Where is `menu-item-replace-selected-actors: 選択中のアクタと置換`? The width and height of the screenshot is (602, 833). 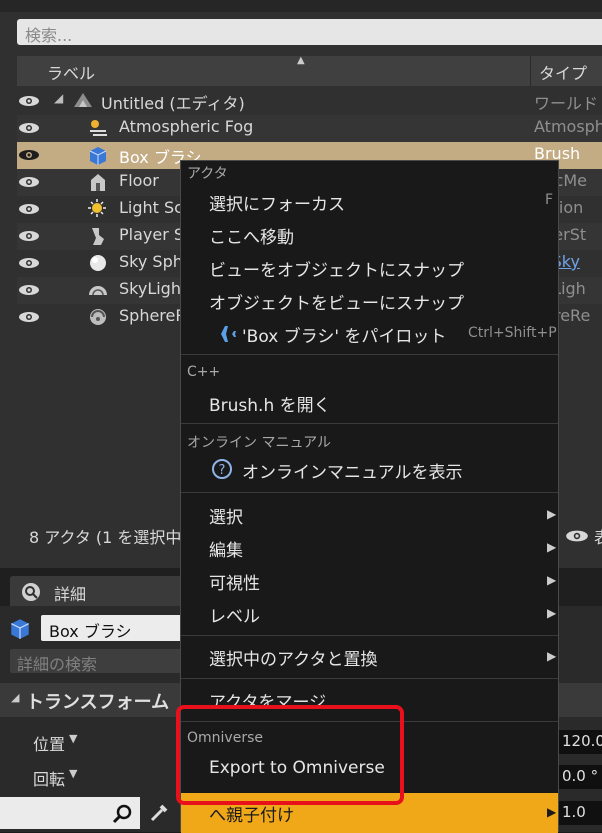
menu-item-replace-selected-actors: 選択中のアクタと置換 is located at coordinates (293, 657).